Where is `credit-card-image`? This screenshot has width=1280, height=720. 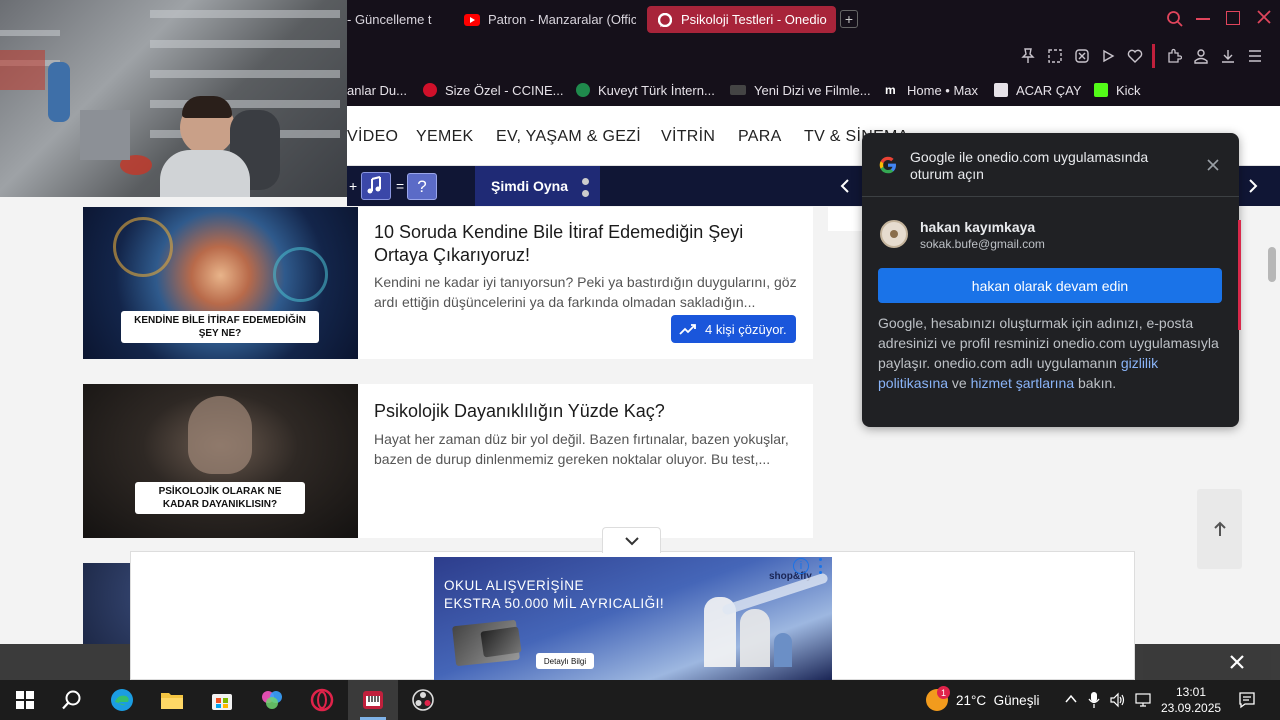 credit-card-image is located at coordinates (501, 642).